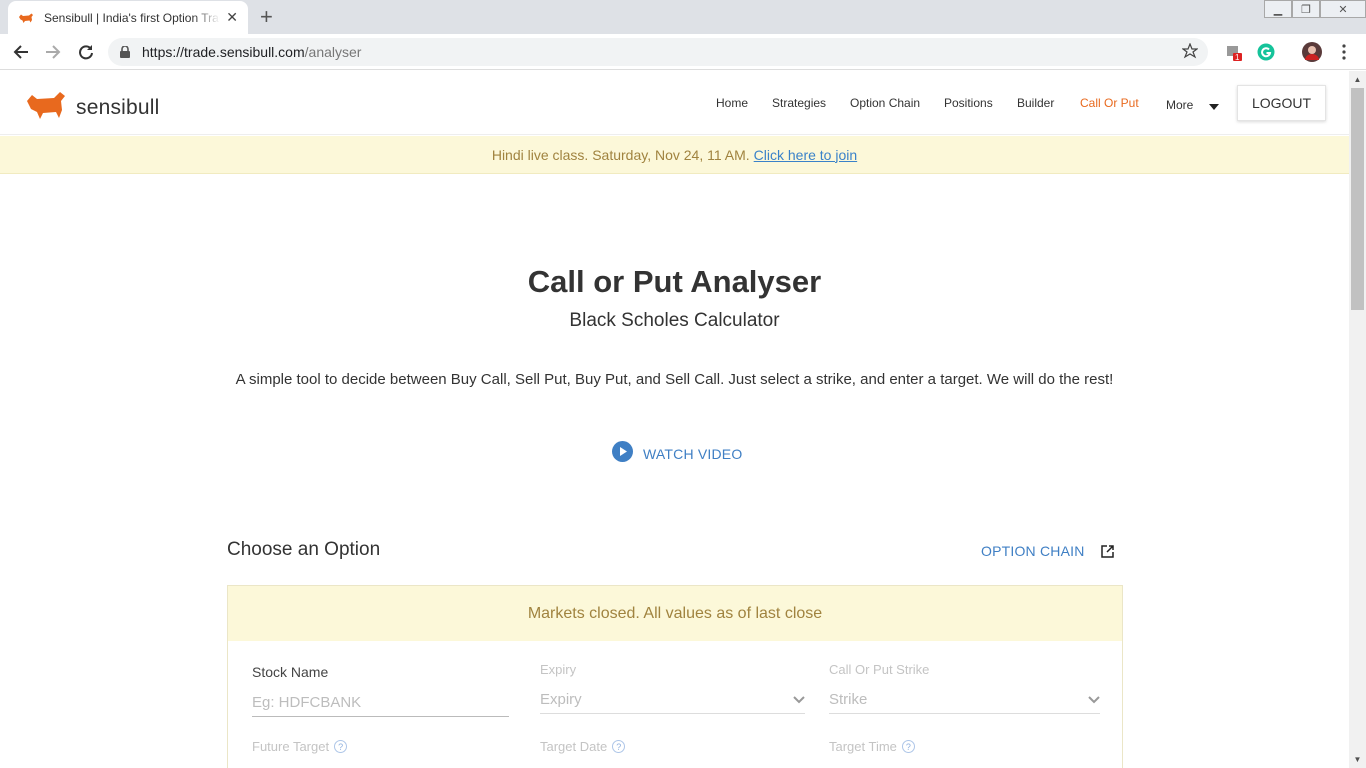 This screenshot has height=768, width=1366. Describe the element at coordinates (806, 155) in the screenshot. I see `banner-join-link: Click here to join` at that location.